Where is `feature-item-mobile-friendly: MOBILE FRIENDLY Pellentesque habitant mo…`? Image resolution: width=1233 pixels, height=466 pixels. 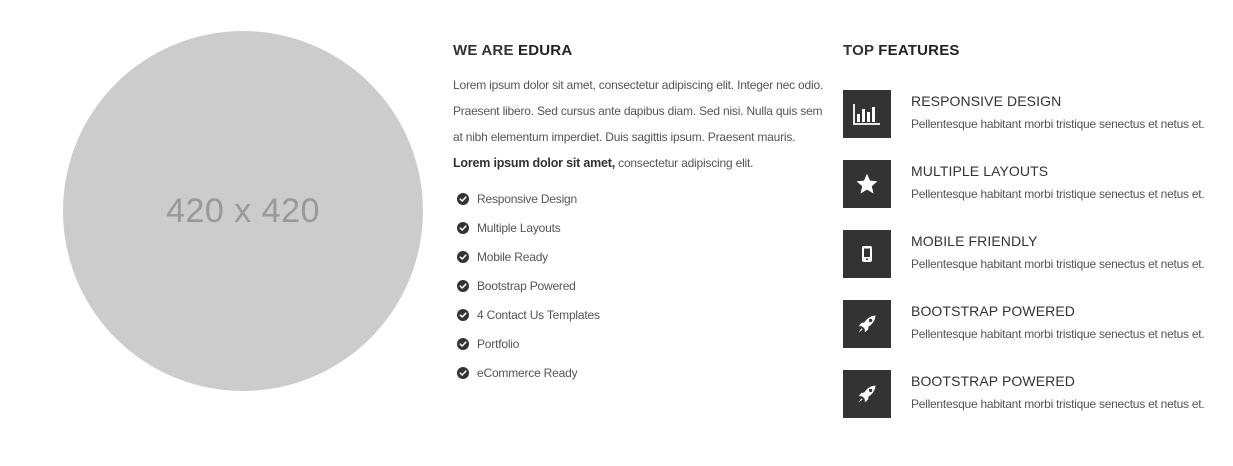 feature-item-mobile-friendly: MOBILE FRIENDLY Pellentesque habitant mo… is located at coordinates (1028, 265).